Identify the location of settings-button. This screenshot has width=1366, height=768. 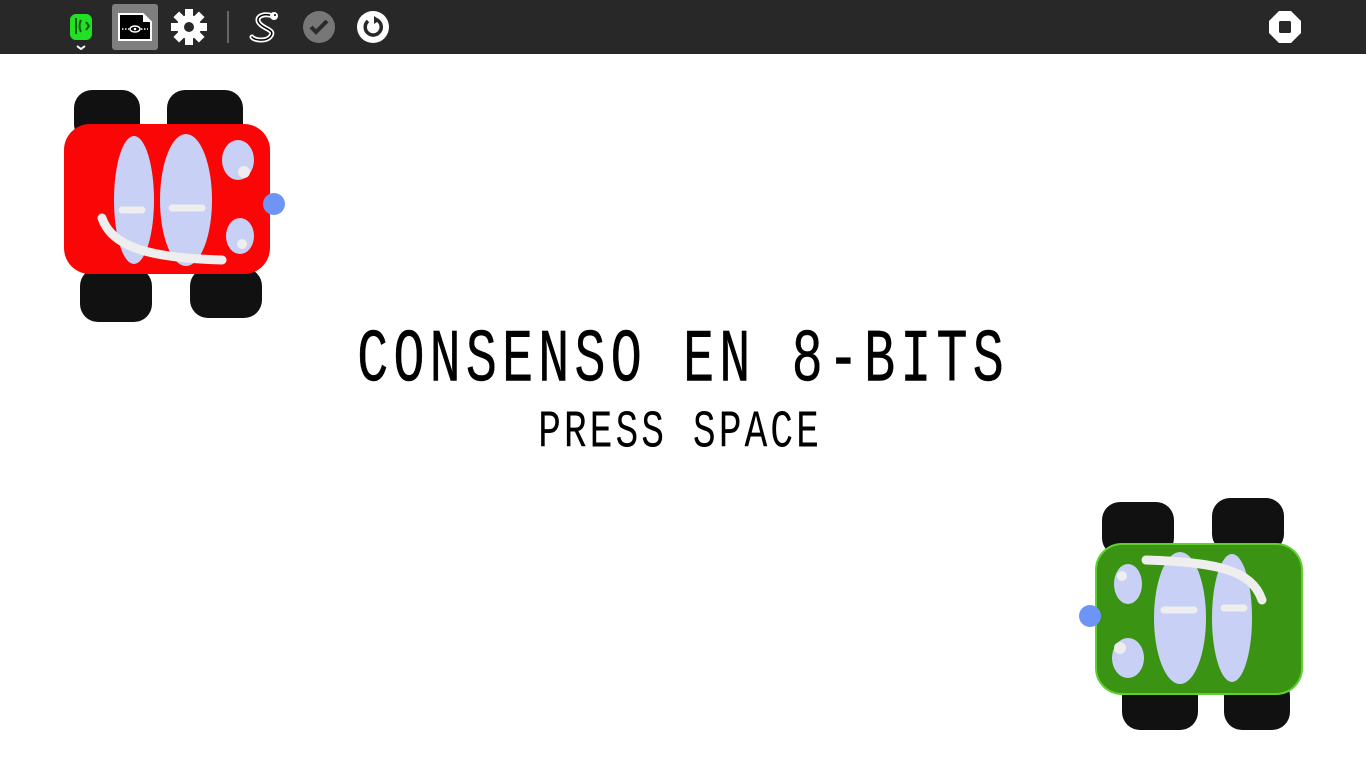
(189, 27).